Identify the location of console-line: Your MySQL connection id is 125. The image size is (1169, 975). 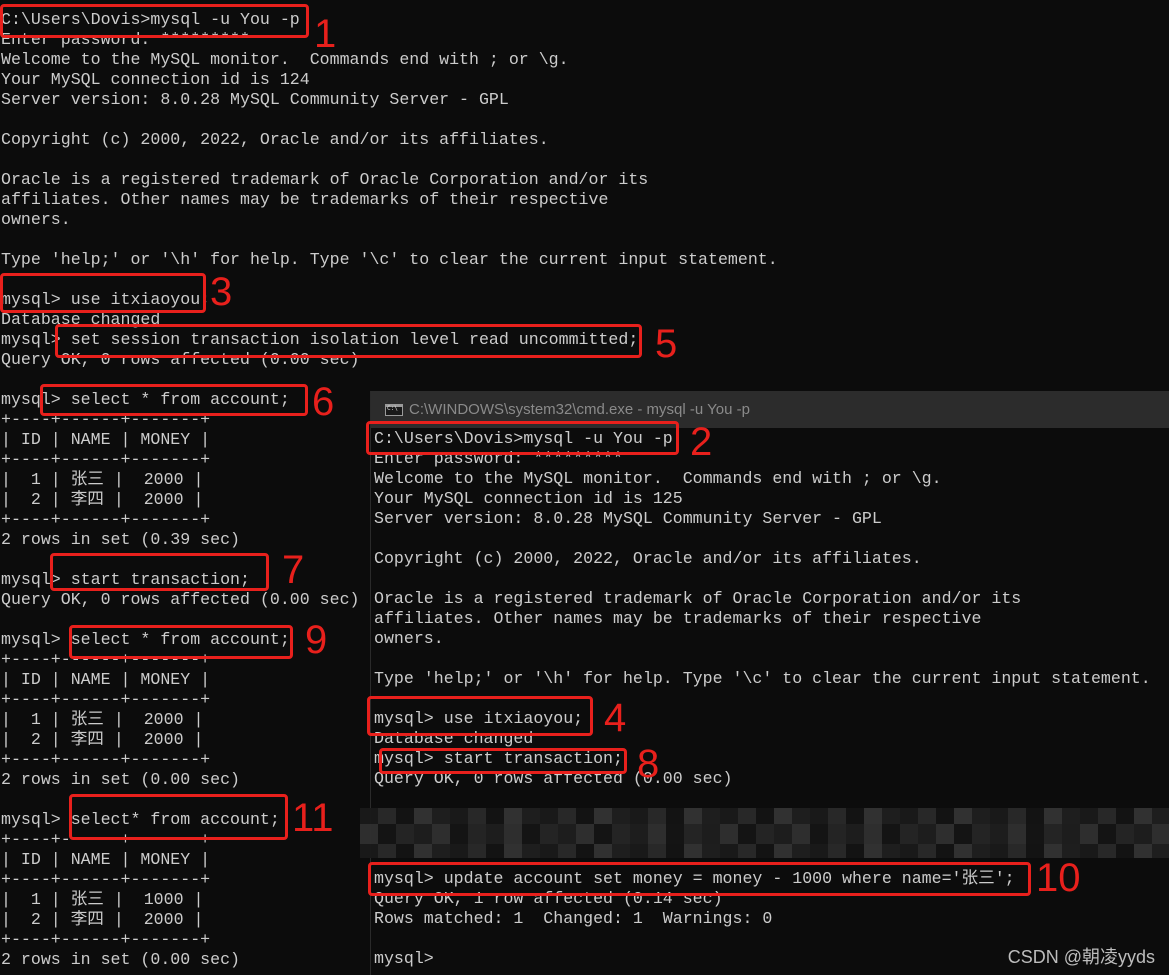
(528, 498).